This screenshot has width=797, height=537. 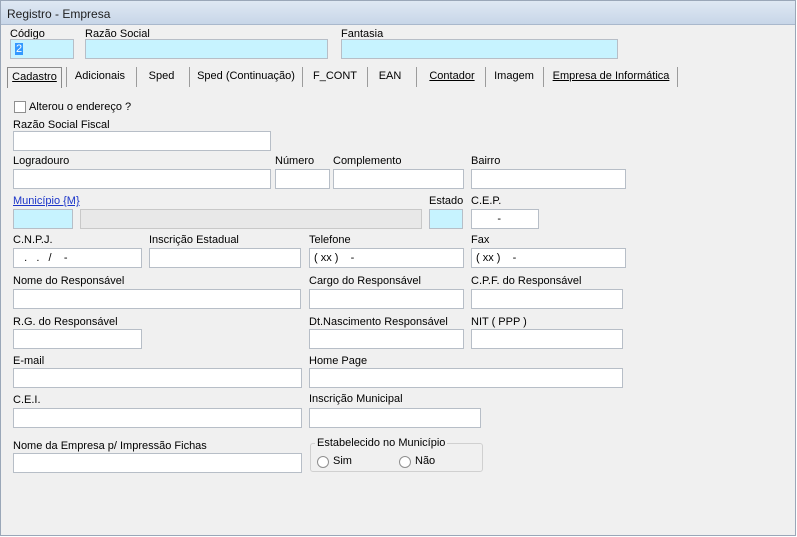 What do you see at coordinates (466, 378) in the screenshot?
I see `home-page-field` at bounding box center [466, 378].